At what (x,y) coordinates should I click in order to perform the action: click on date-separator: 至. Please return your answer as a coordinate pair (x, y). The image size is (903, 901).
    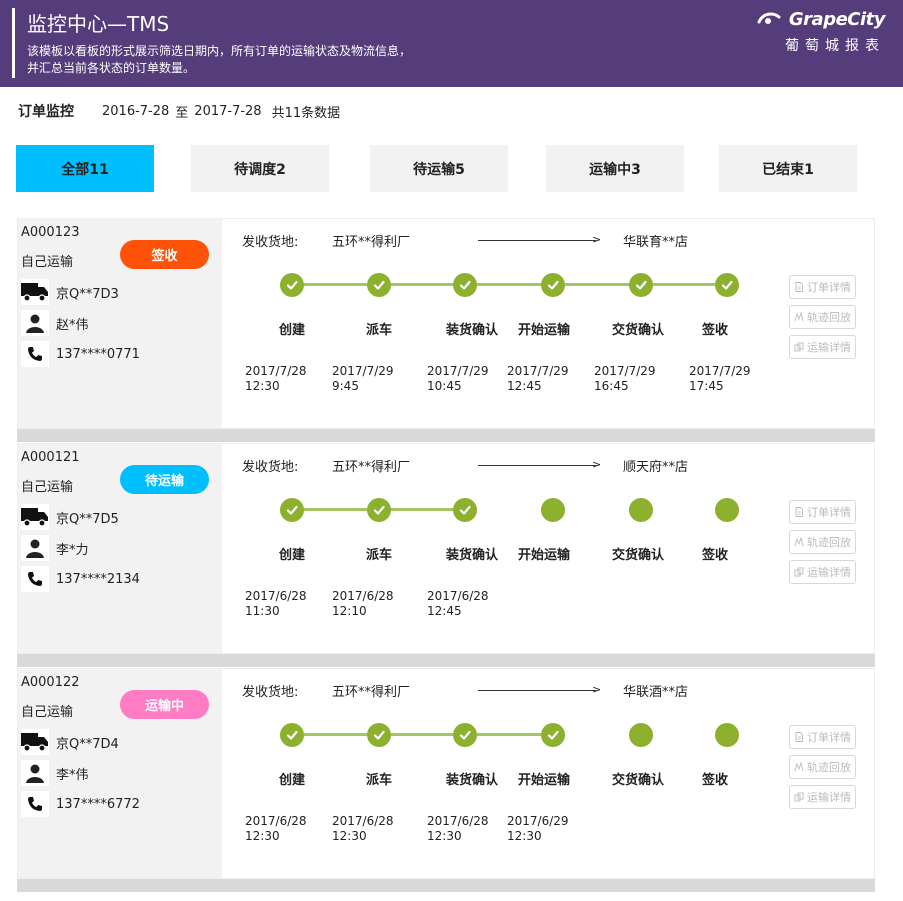
    Looking at the image, I should click on (182, 113).